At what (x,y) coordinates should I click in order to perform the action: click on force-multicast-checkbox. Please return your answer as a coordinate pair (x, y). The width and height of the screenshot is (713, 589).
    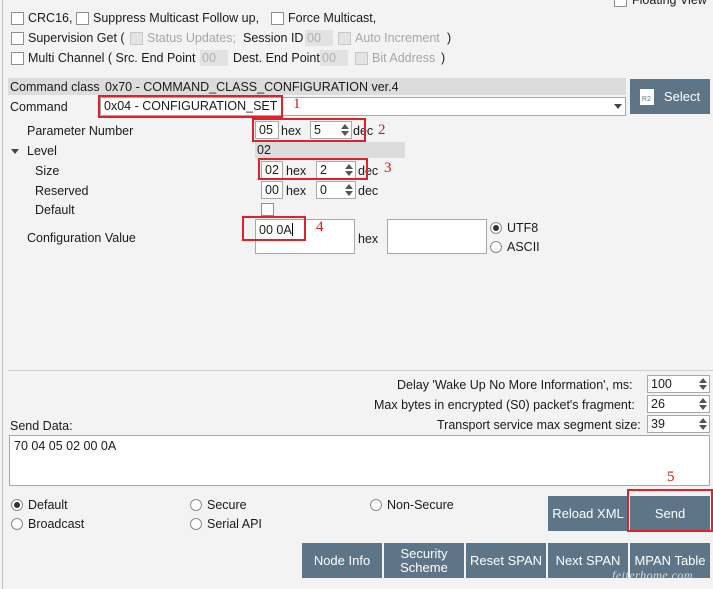
    Looking at the image, I should click on (277, 18).